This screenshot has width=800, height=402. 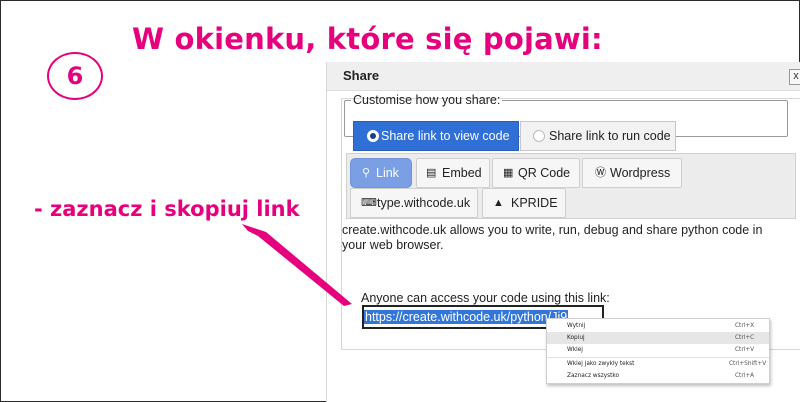 What do you see at coordinates (75, 76) in the screenshot?
I see `step-number-badge: 6` at bounding box center [75, 76].